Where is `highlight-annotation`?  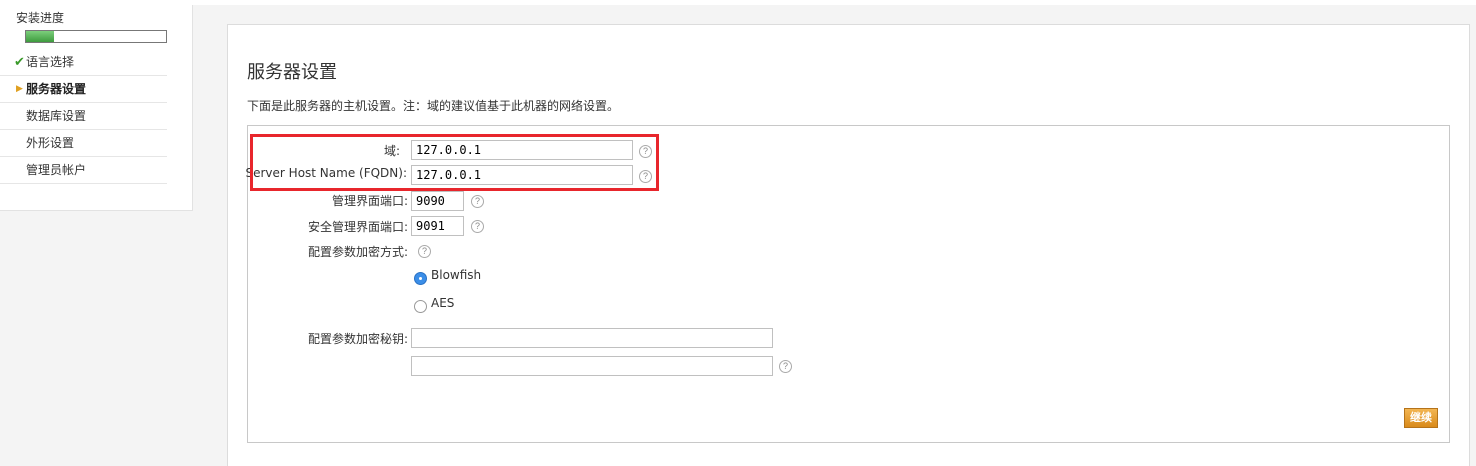 highlight-annotation is located at coordinates (454, 162).